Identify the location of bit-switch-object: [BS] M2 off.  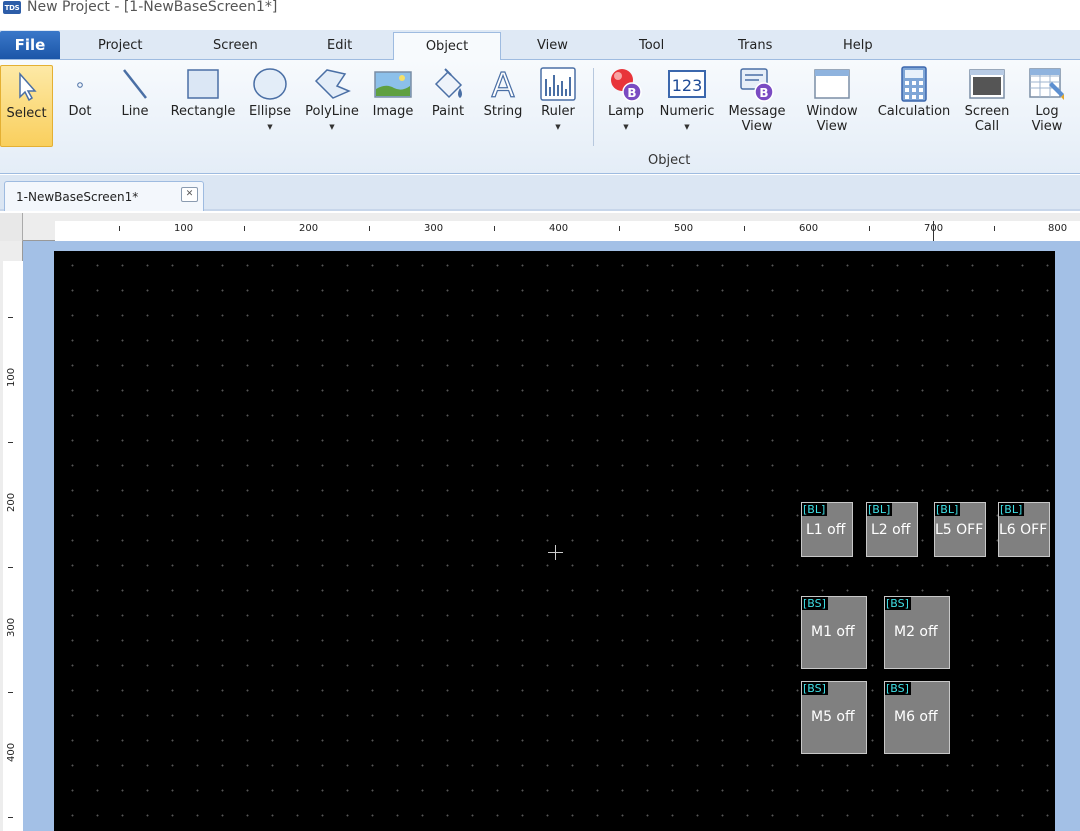
(917, 632).